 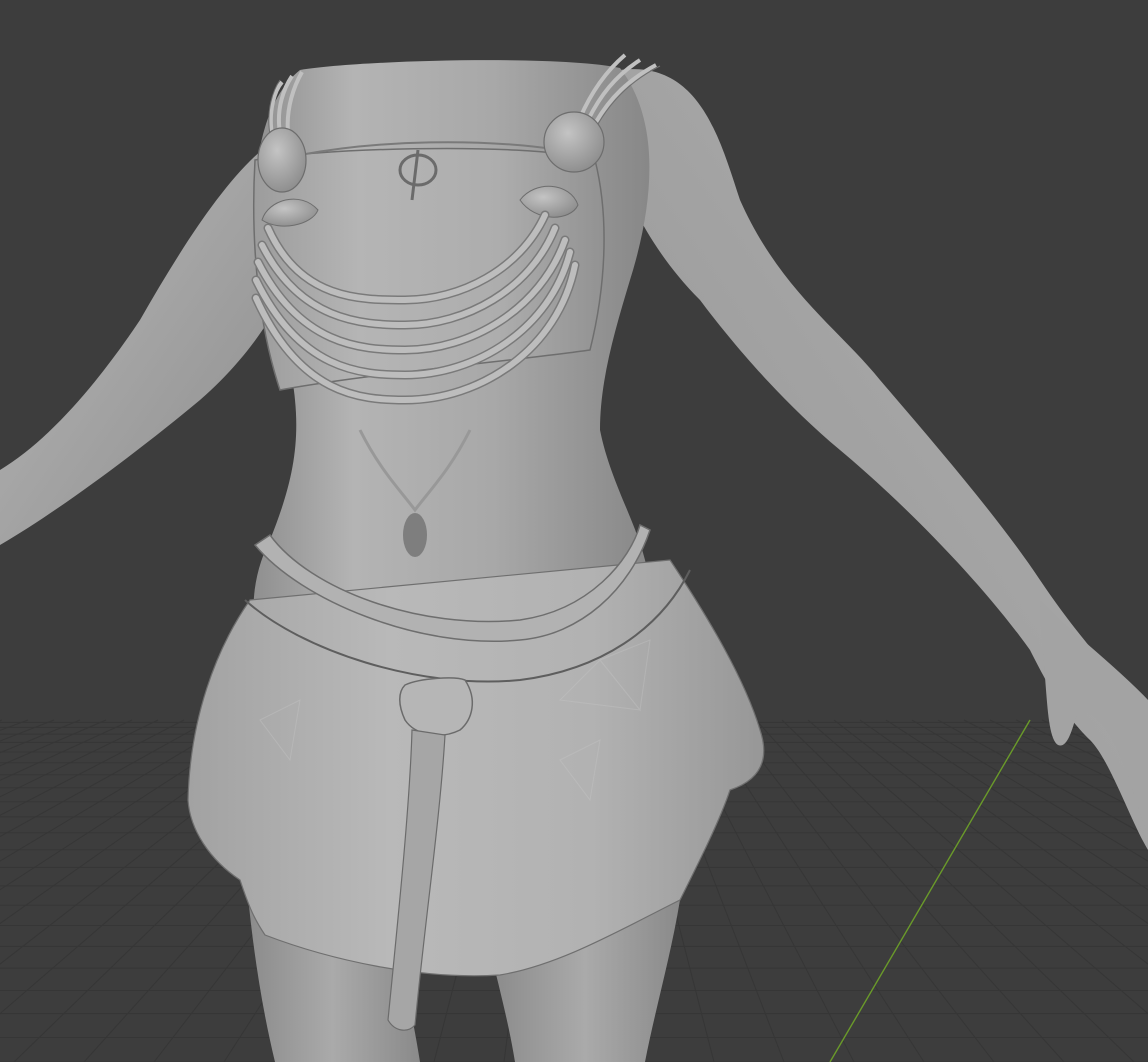 What do you see at coordinates (415, 535) in the screenshot?
I see `navel` at bounding box center [415, 535].